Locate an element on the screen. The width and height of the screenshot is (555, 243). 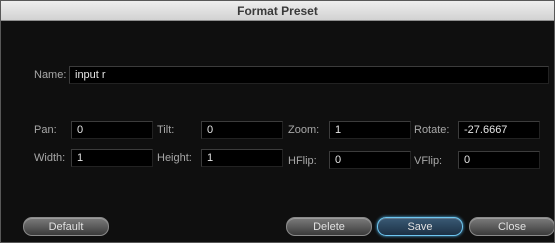
vflip-label: VFlip: is located at coordinates (428, 161).